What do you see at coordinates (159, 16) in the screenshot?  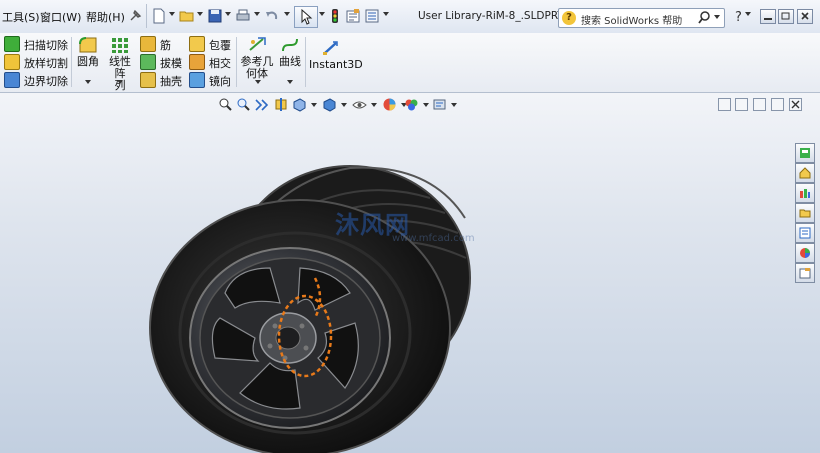 I see `new-document-icon` at bounding box center [159, 16].